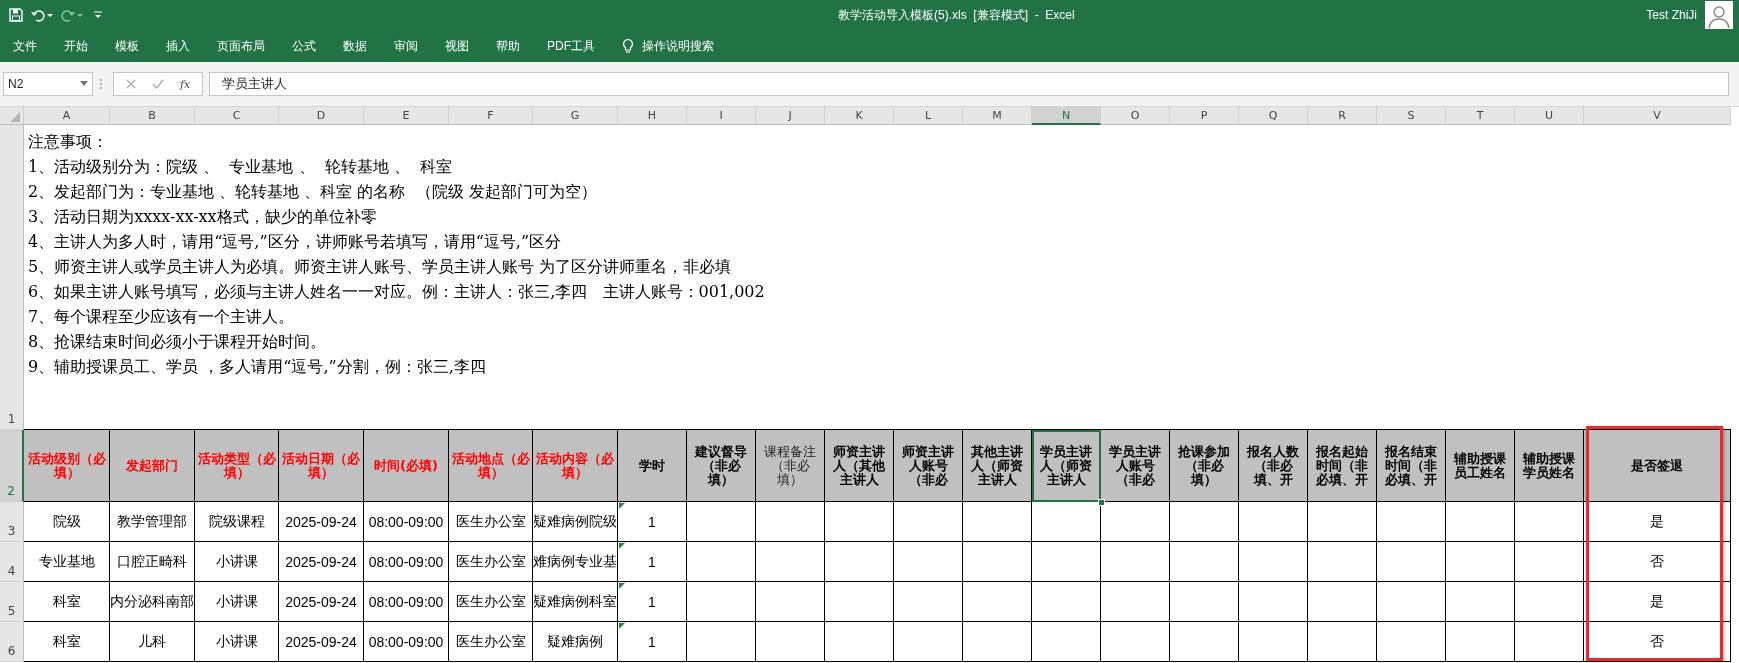 This screenshot has width=1739, height=663. I want to click on table-cell: 08:00-09:00, so click(406, 562).